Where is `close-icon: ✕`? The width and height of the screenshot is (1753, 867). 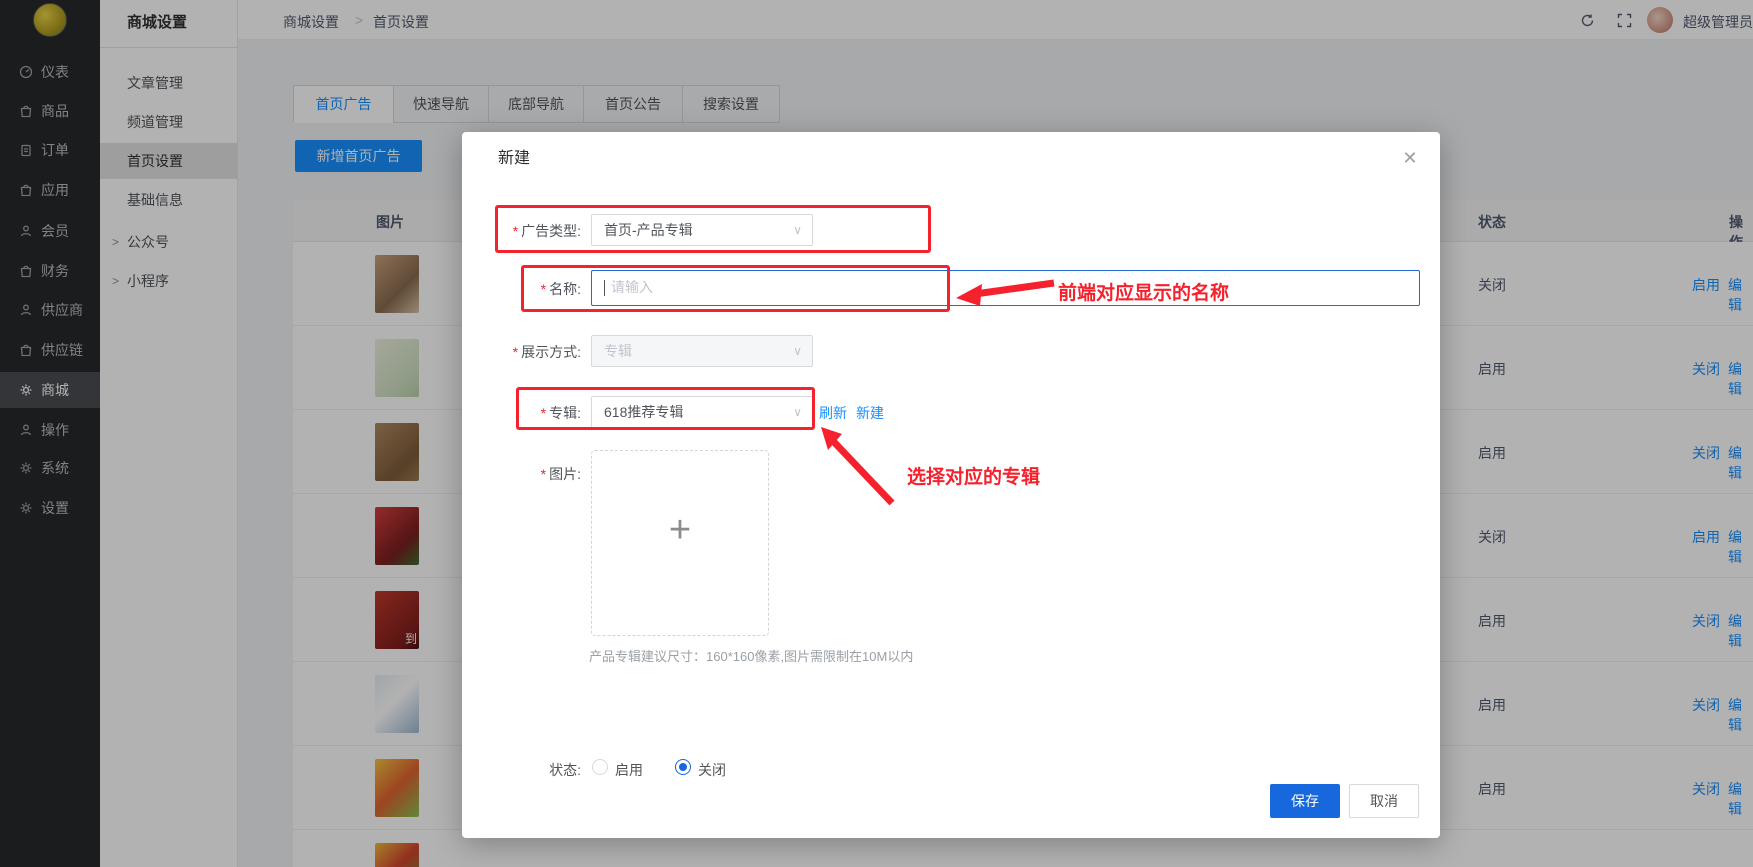 close-icon: ✕ is located at coordinates (1410, 158).